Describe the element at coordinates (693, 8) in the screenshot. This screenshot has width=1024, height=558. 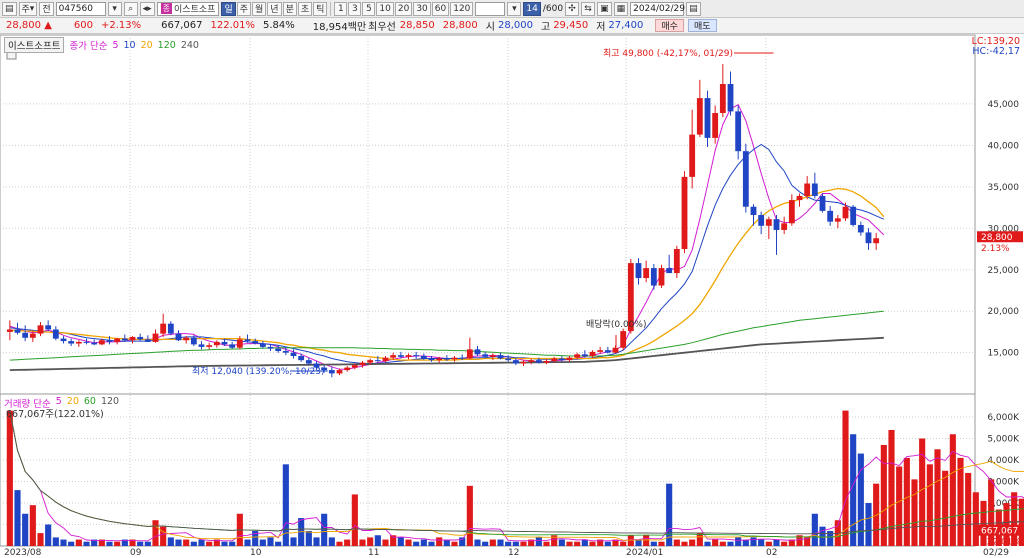
I see `date-picker-icon: ▤` at that location.